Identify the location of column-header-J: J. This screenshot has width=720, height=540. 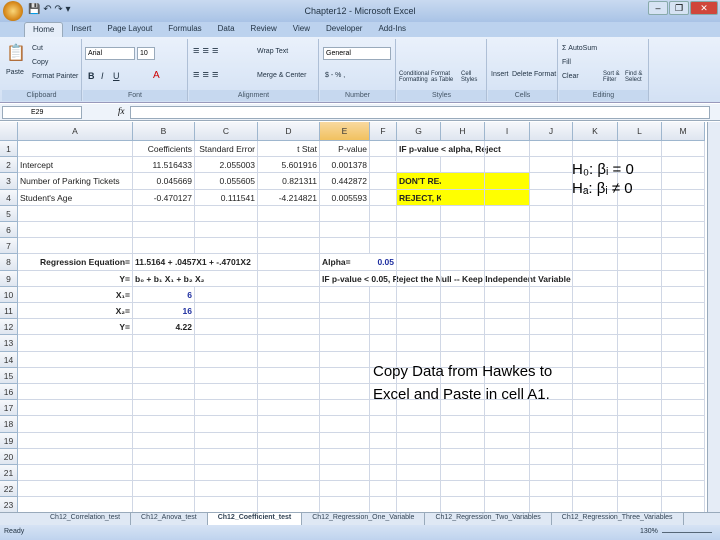
(551, 131).